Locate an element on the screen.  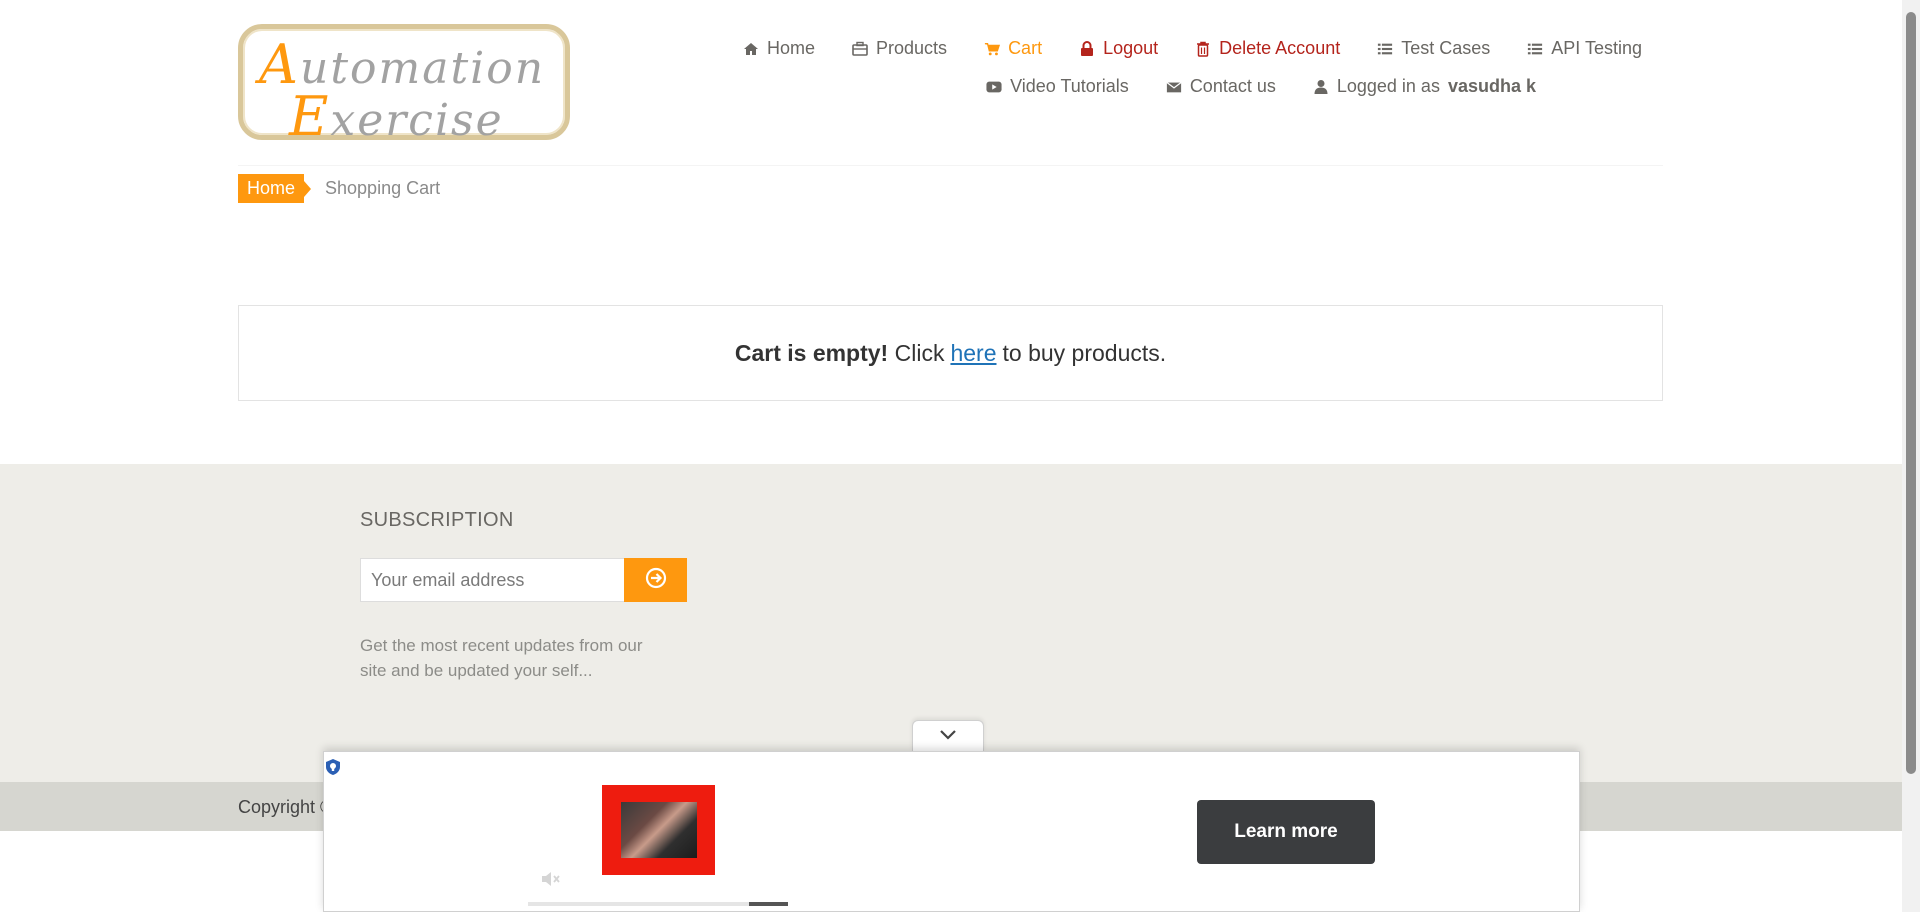
nav-cart: Cart is located at coordinates (1013, 48).